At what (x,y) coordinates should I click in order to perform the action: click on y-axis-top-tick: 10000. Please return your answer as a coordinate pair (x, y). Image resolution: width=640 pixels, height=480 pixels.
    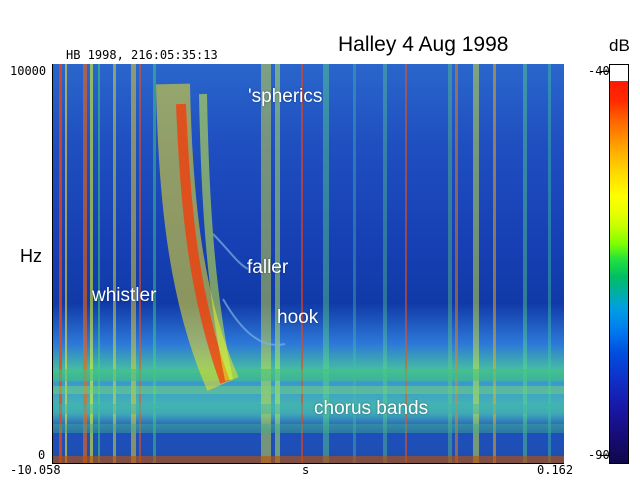
    Looking at the image, I should click on (28, 71).